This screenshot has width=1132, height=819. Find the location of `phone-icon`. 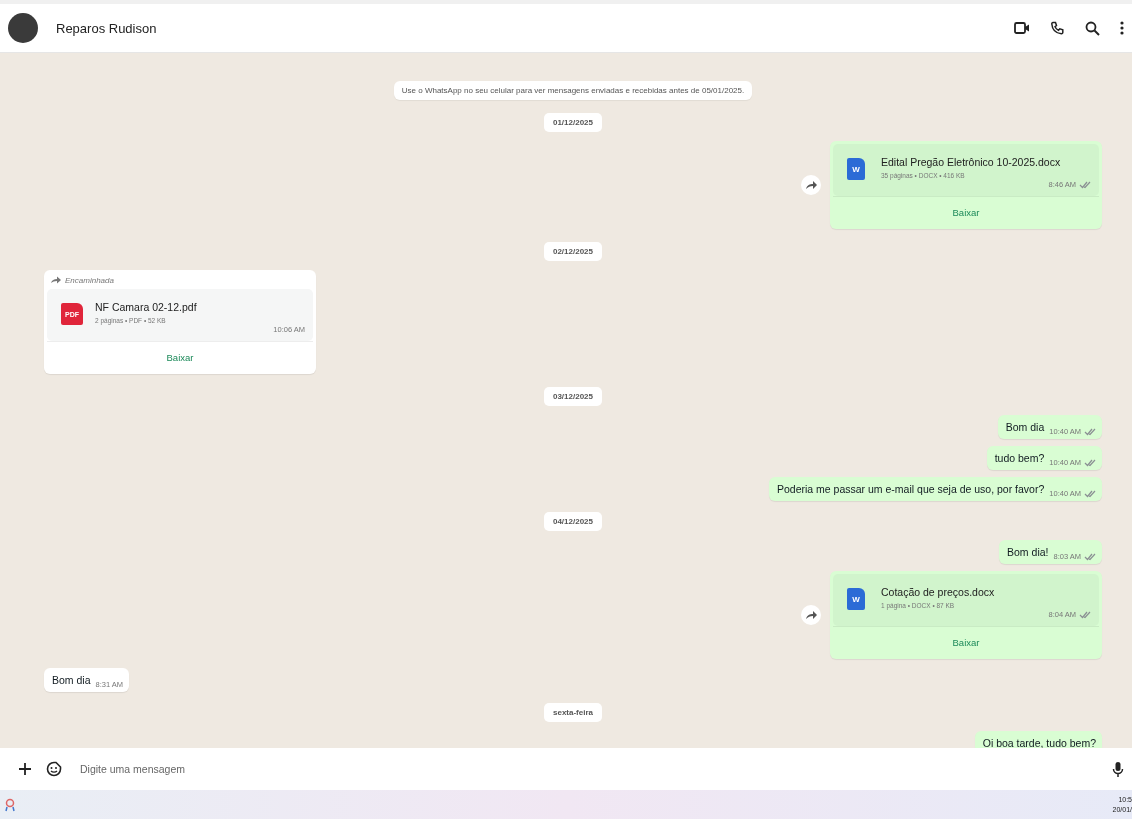

phone-icon is located at coordinates (1057, 28).